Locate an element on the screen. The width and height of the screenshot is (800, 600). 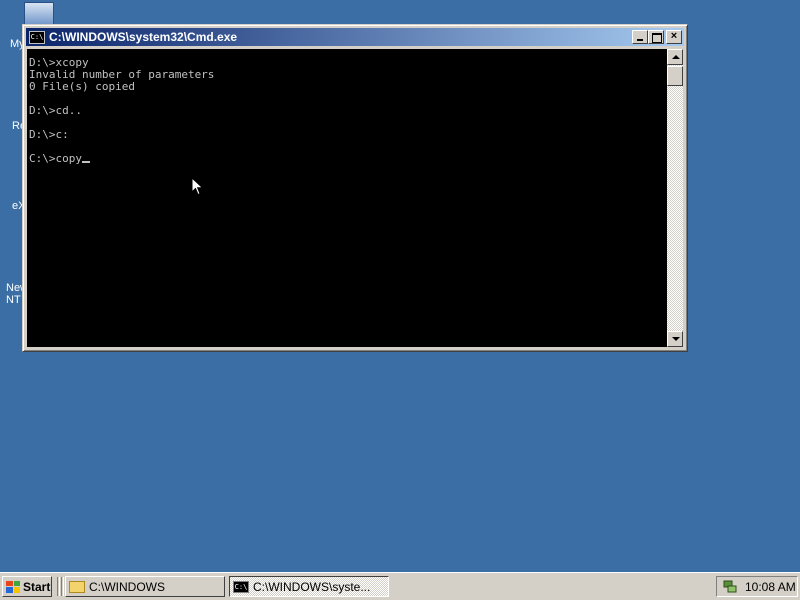
taskbar-grip is located at coordinates (62, 586).